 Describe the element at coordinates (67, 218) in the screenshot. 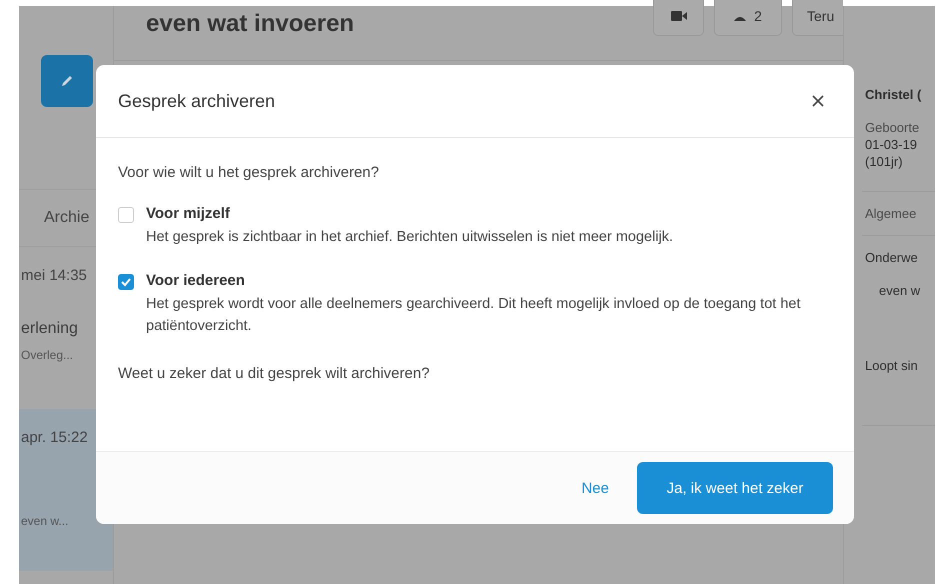

I see `archive-tab: Archie` at that location.